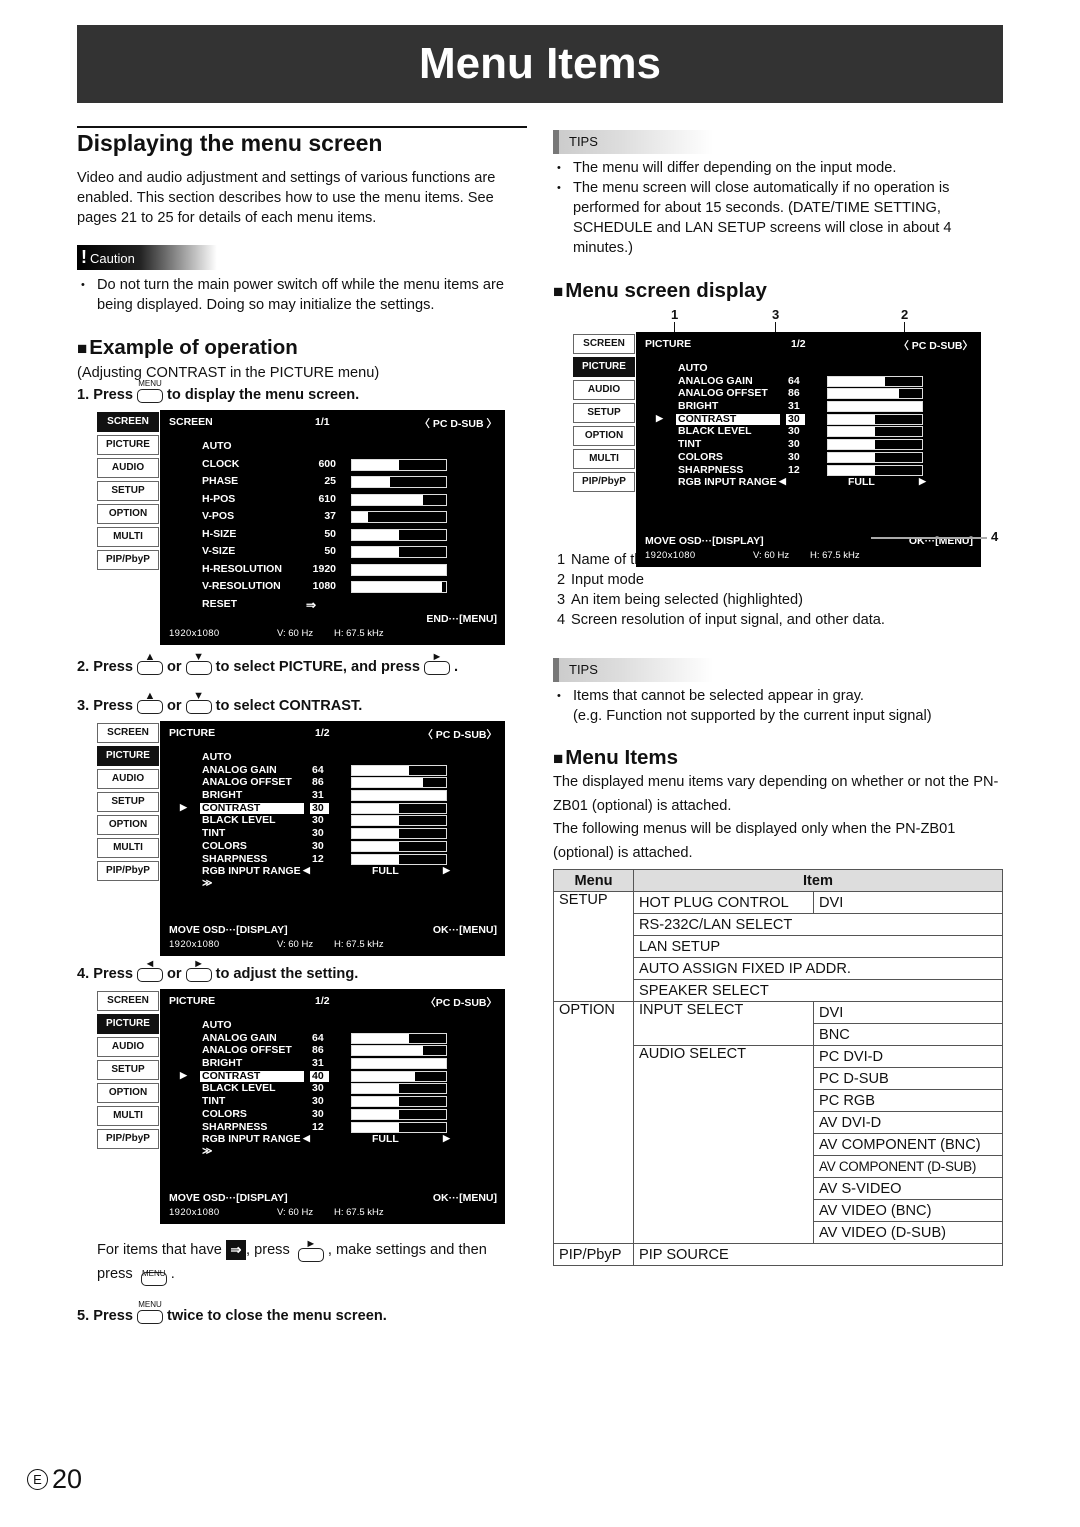  I want to click on osd-item: ▶ CONTRAST 40, so click(332, 1076).